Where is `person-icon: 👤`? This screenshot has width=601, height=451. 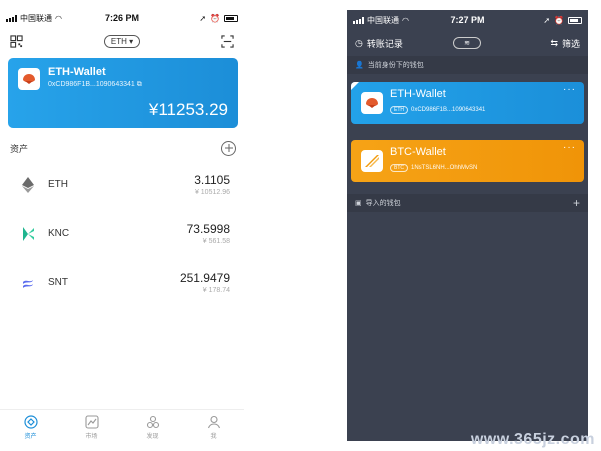
person-icon: 👤 is located at coordinates (359, 65).